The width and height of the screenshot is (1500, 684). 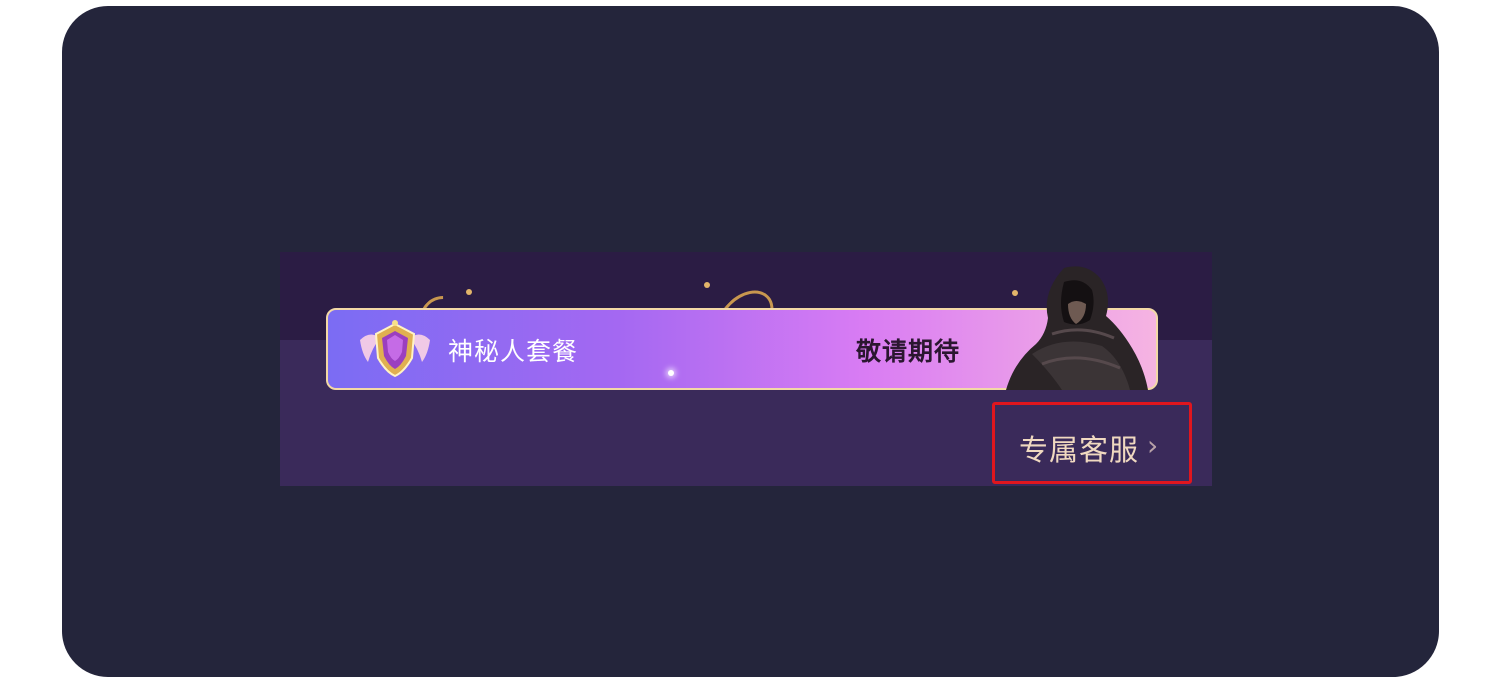 What do you see at coordinates (513, 351) in the screenshot?
I see `package-name: 神秘人套餐` at bounding box center [513, 351].